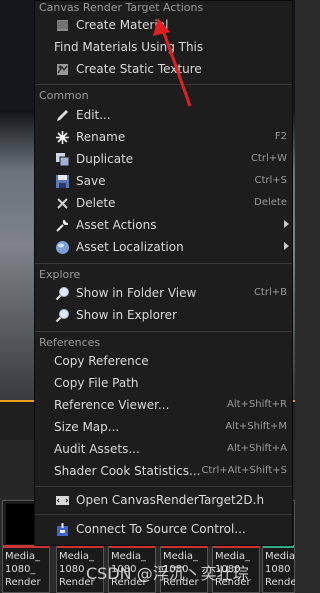 The width and height of the screenshot is (320, 593). I want to click on menu-item-shortcut: Ctrl+S, so click(270, 180).